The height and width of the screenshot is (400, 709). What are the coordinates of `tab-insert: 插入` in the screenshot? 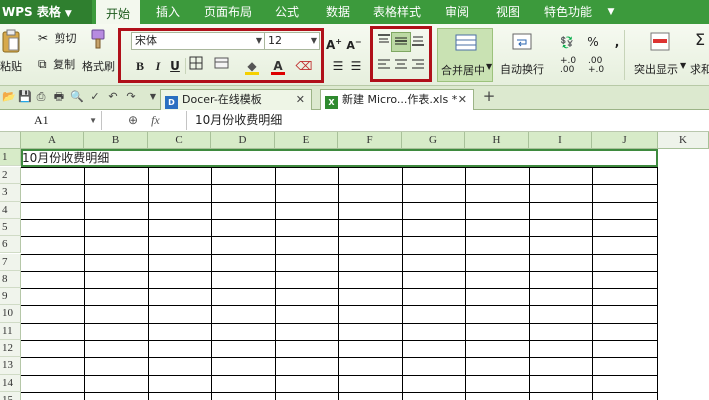 It's located at (168, 12).